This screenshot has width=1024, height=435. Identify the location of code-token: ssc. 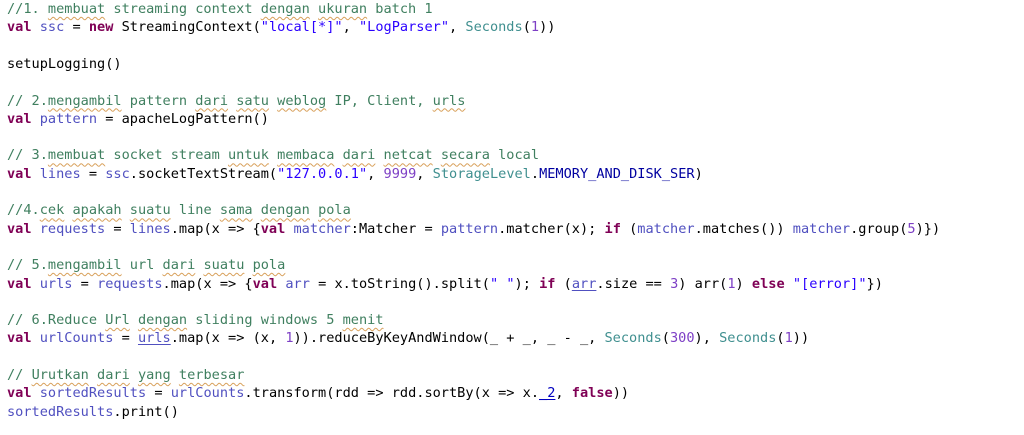
(117, 173).